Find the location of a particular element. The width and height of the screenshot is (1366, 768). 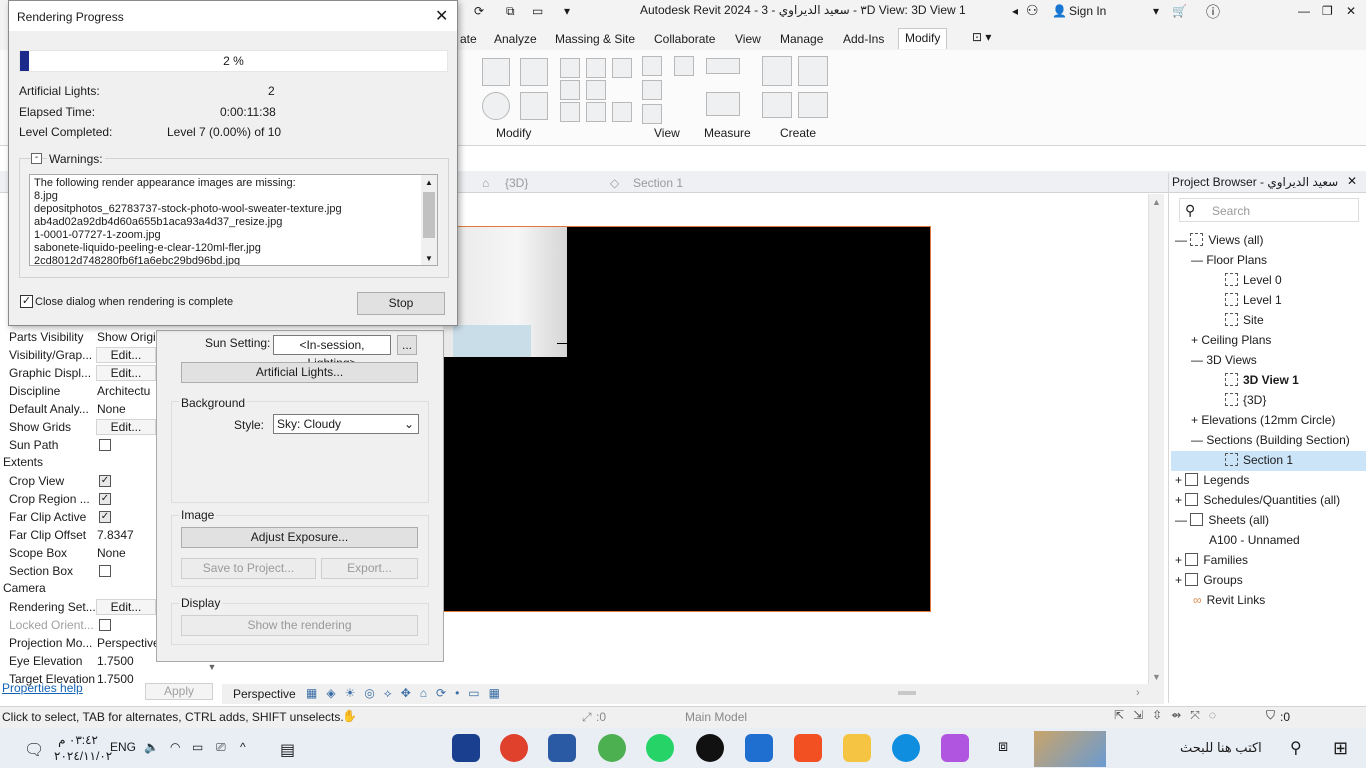

tree-site: Site is located at coordinates (1244, 320).